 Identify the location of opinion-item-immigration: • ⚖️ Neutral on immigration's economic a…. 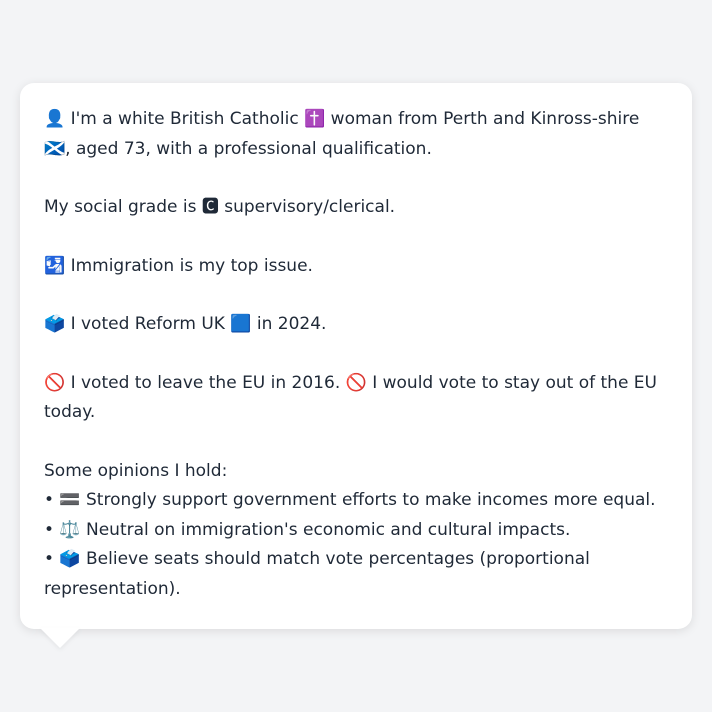
(307, 529).